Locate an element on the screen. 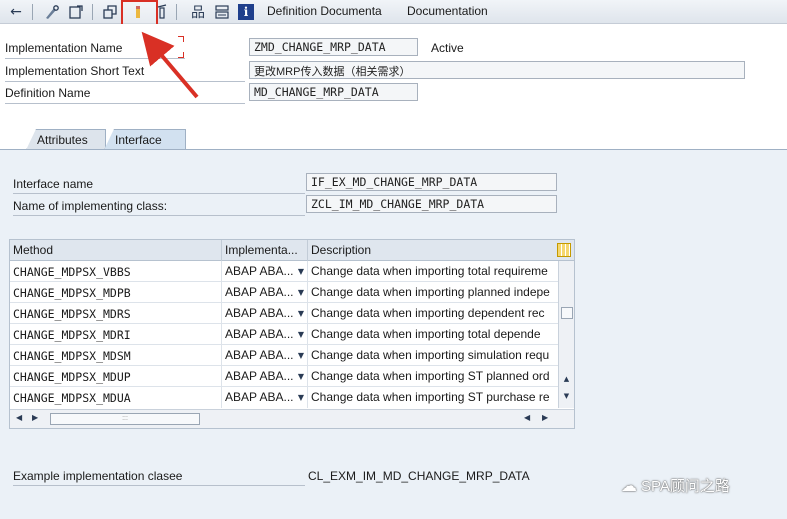 Image resolution: width=787 pixels, height=519 pixels. tab-attributes: Attributes is located at coordinates (66, 139).